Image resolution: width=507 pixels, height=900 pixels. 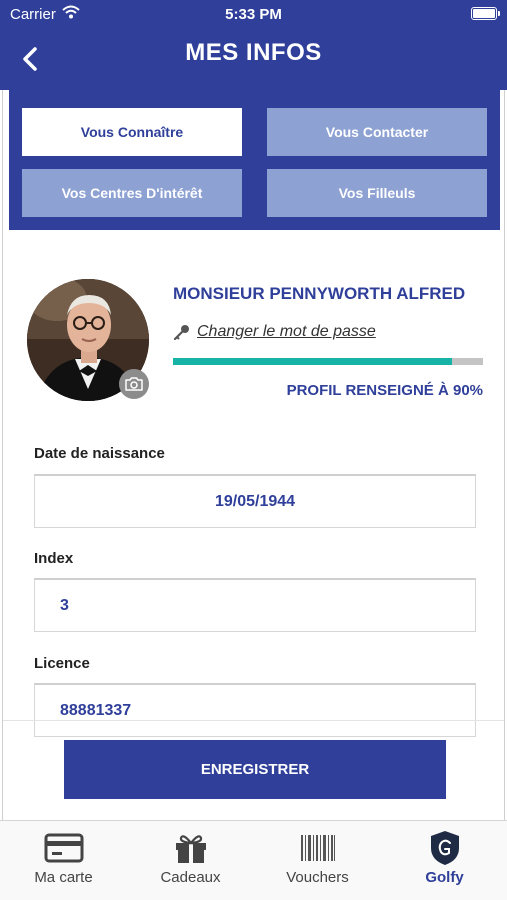 I want to click on golfy-logo-icon, so click(x=444, y=848).